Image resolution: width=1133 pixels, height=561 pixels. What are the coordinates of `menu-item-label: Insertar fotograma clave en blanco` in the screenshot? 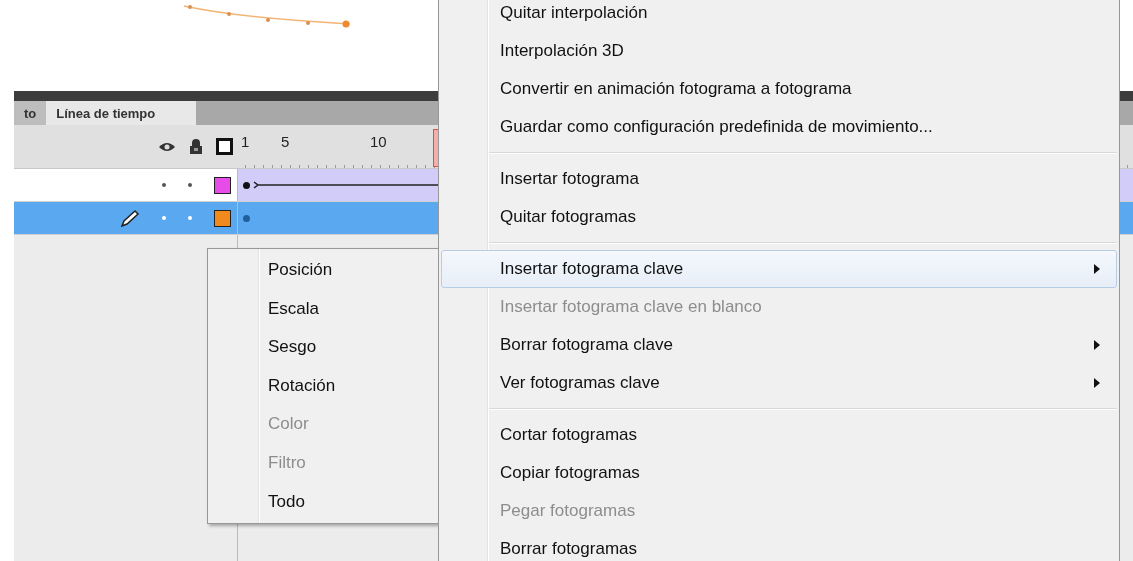 It's located at (631, 307).